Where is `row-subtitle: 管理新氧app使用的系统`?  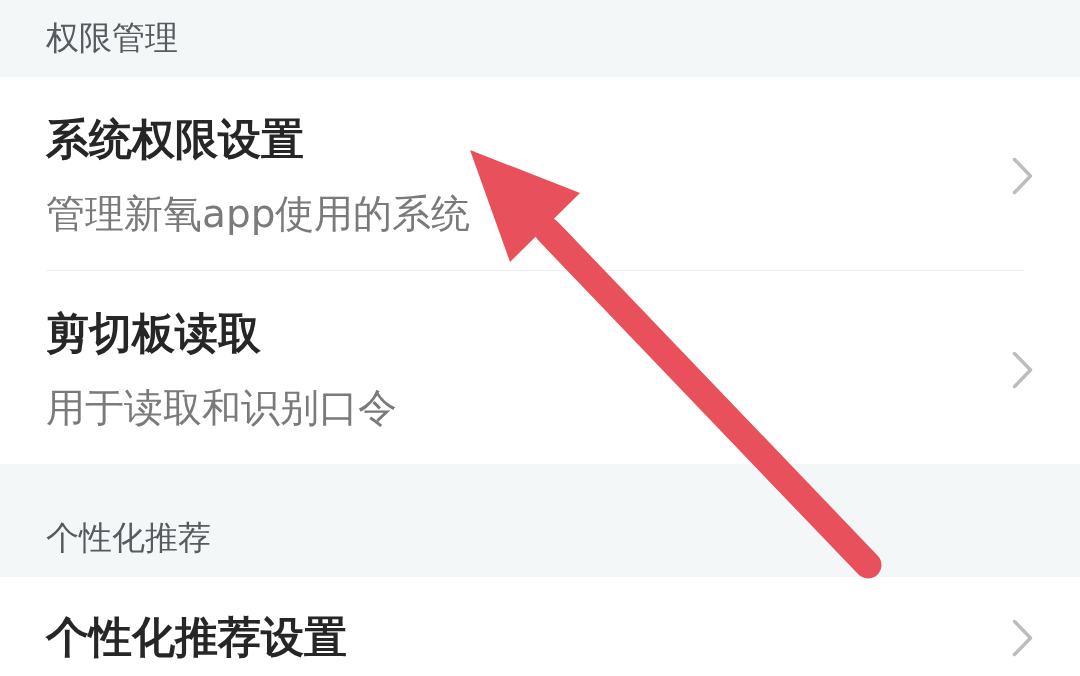
row-subtitle: 管理新氧app使用的系统 is located at coordinates (258, 214).